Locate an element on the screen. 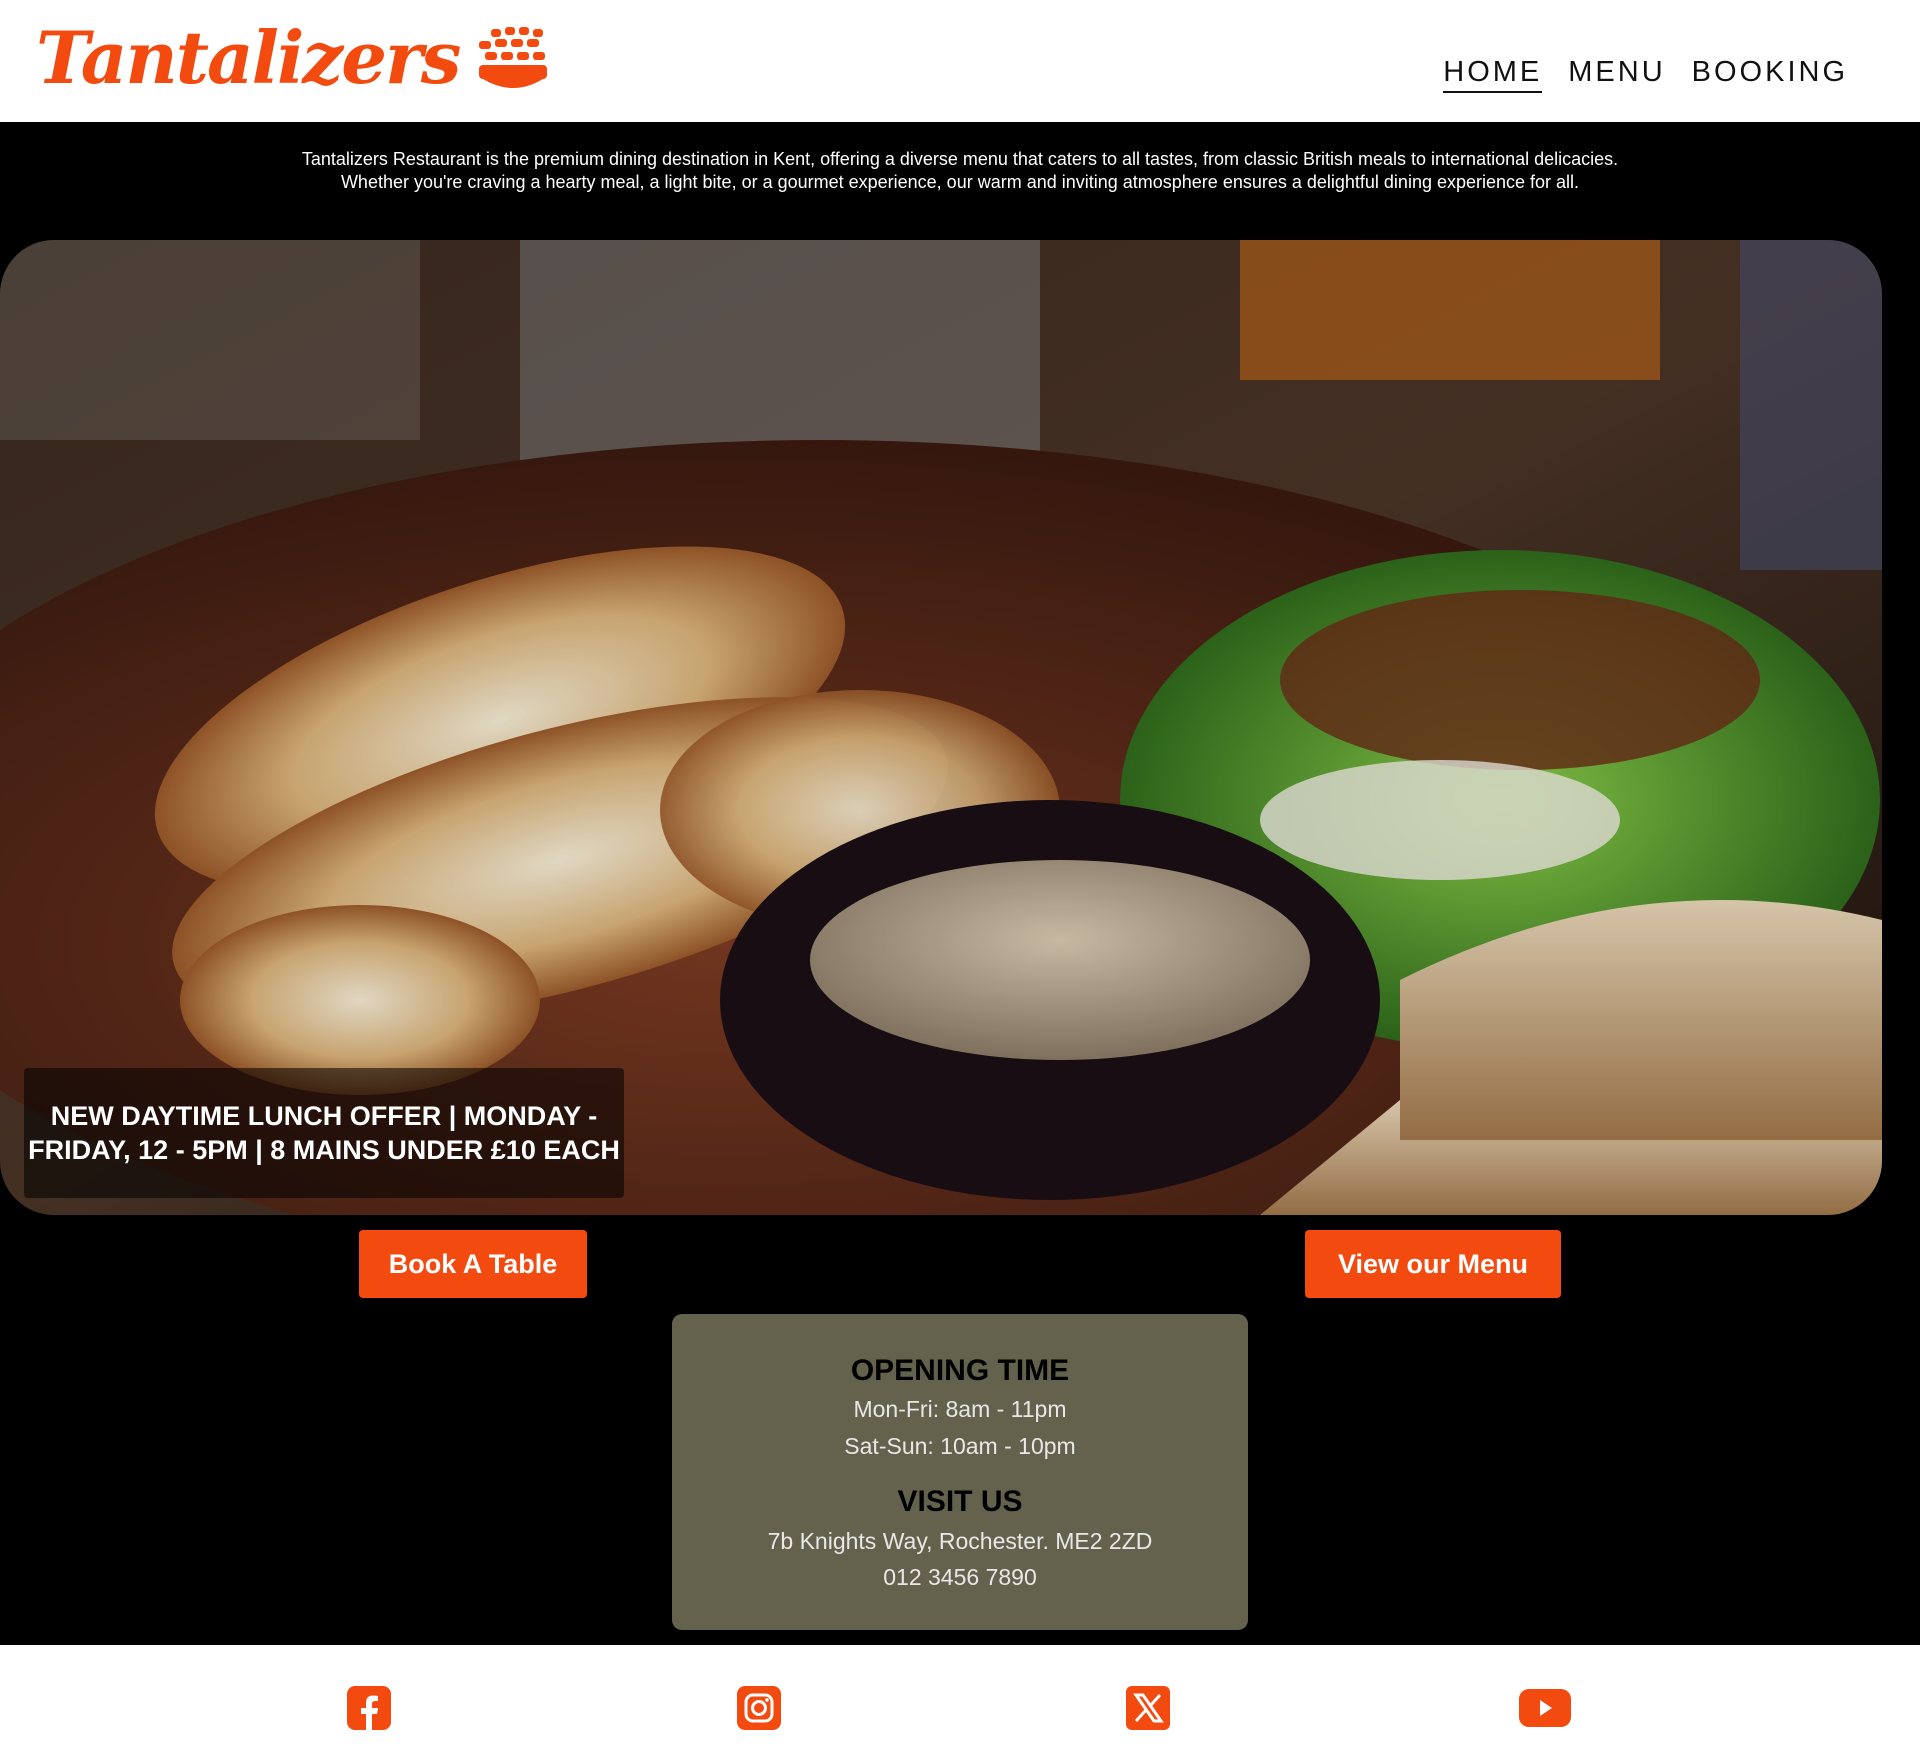 The height and width of the screenshot is (1762, 1920). site-logo: Tantalizers is located at coordinates (292, 58).